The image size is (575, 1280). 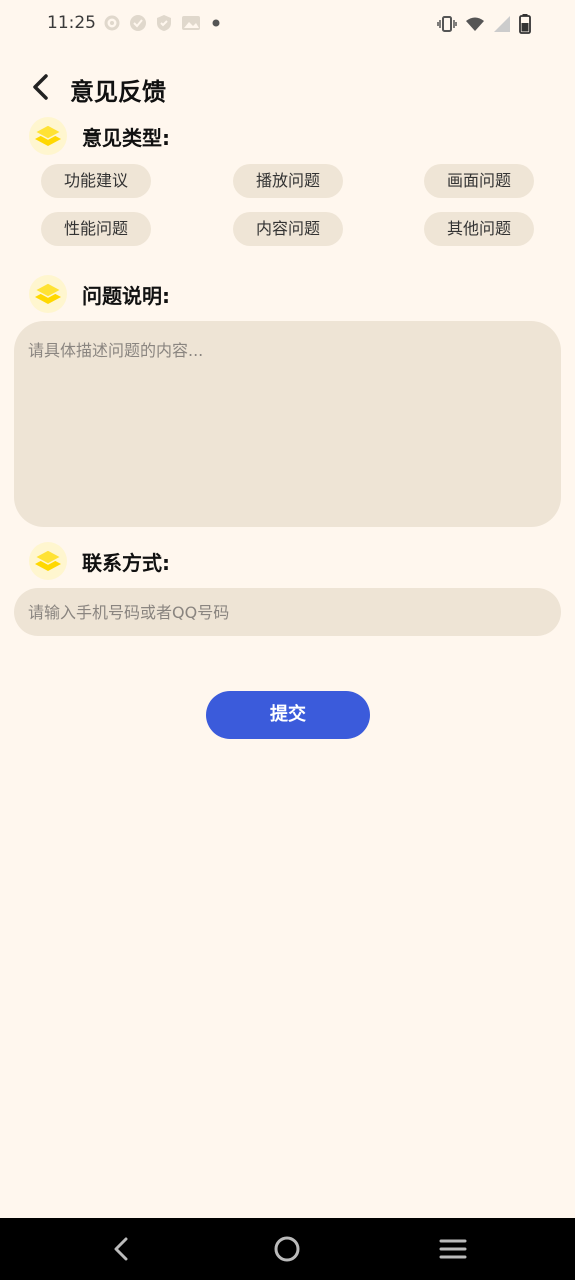 What do you see at coordinates (287, 24) in the screenshot?
I see `status-bar: 11:25` at bounding box center [287, 24].